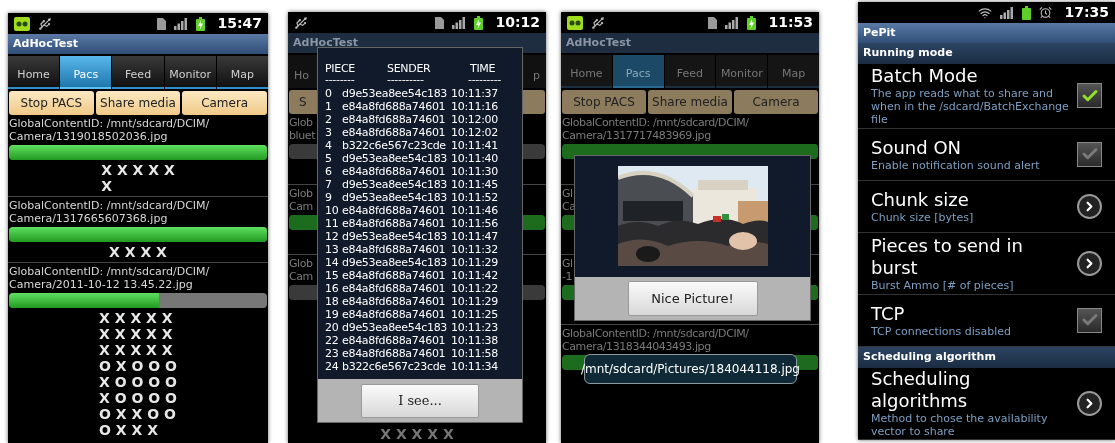  What do you see at coordinates (986, 53) in the screenshot?
I see `section-header: Running mode` at bounding box center [986, 53].